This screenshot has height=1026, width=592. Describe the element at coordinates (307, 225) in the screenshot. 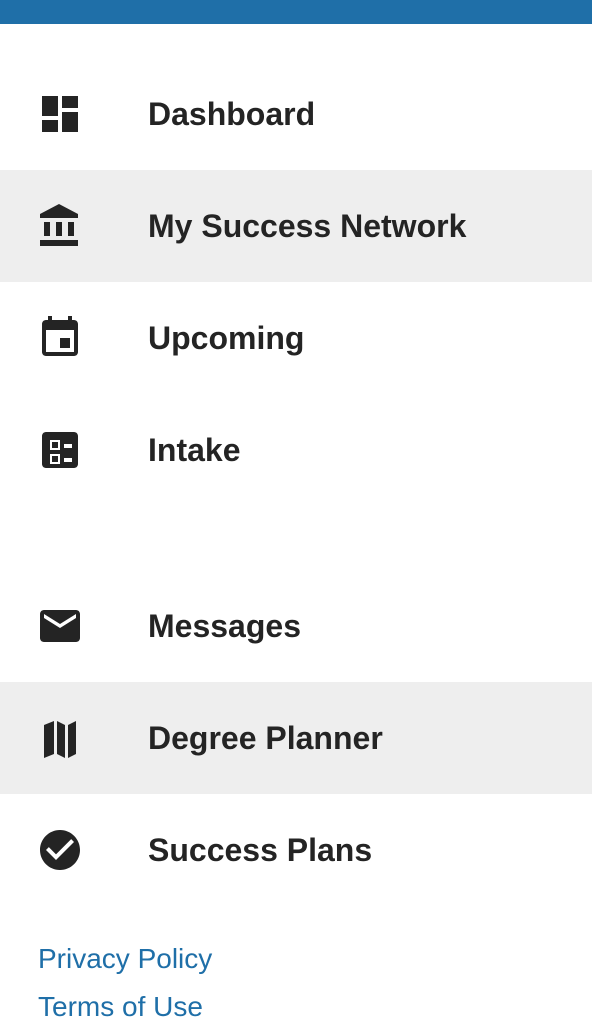

I see `nav-label-my-success-network: My Success Network` at that location.